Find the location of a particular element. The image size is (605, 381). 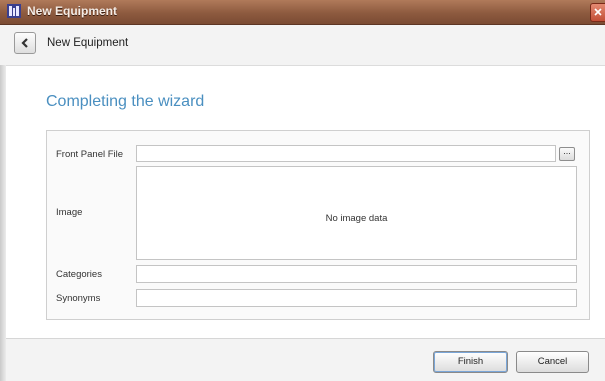

nav-title: New Equipment is located at coordinates (88, 43).